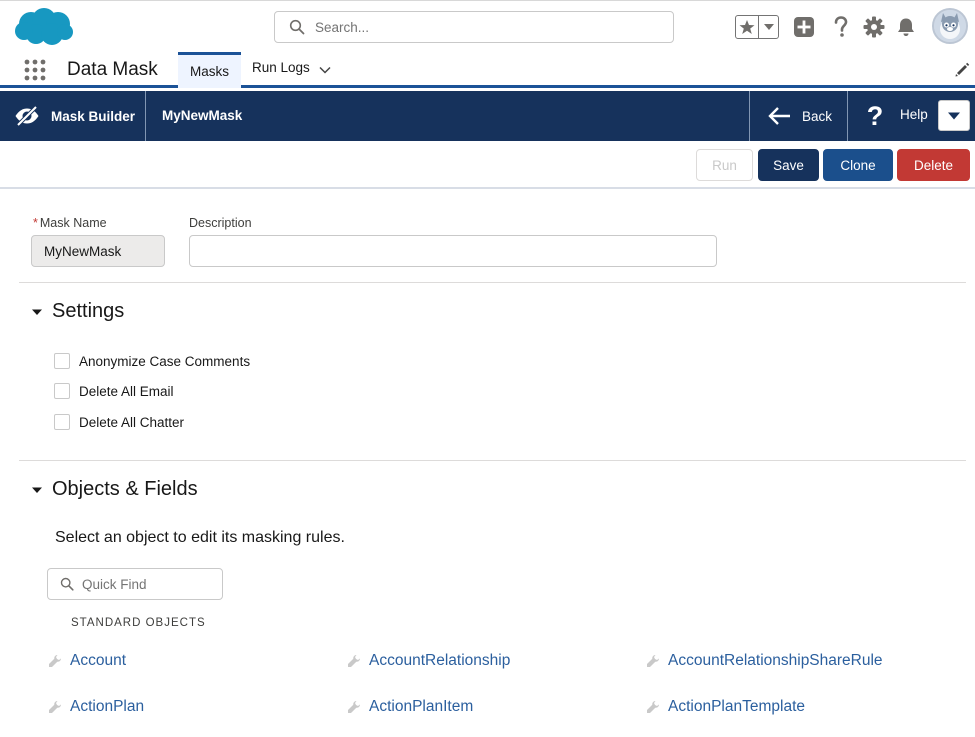 This screenshot has width=975, height=737. What do you see at coordinates (487, 70) in the screenshot?
I see `app-navigation-bar: Data Mask Masks Run Logs` at bounding box center [487, 70].